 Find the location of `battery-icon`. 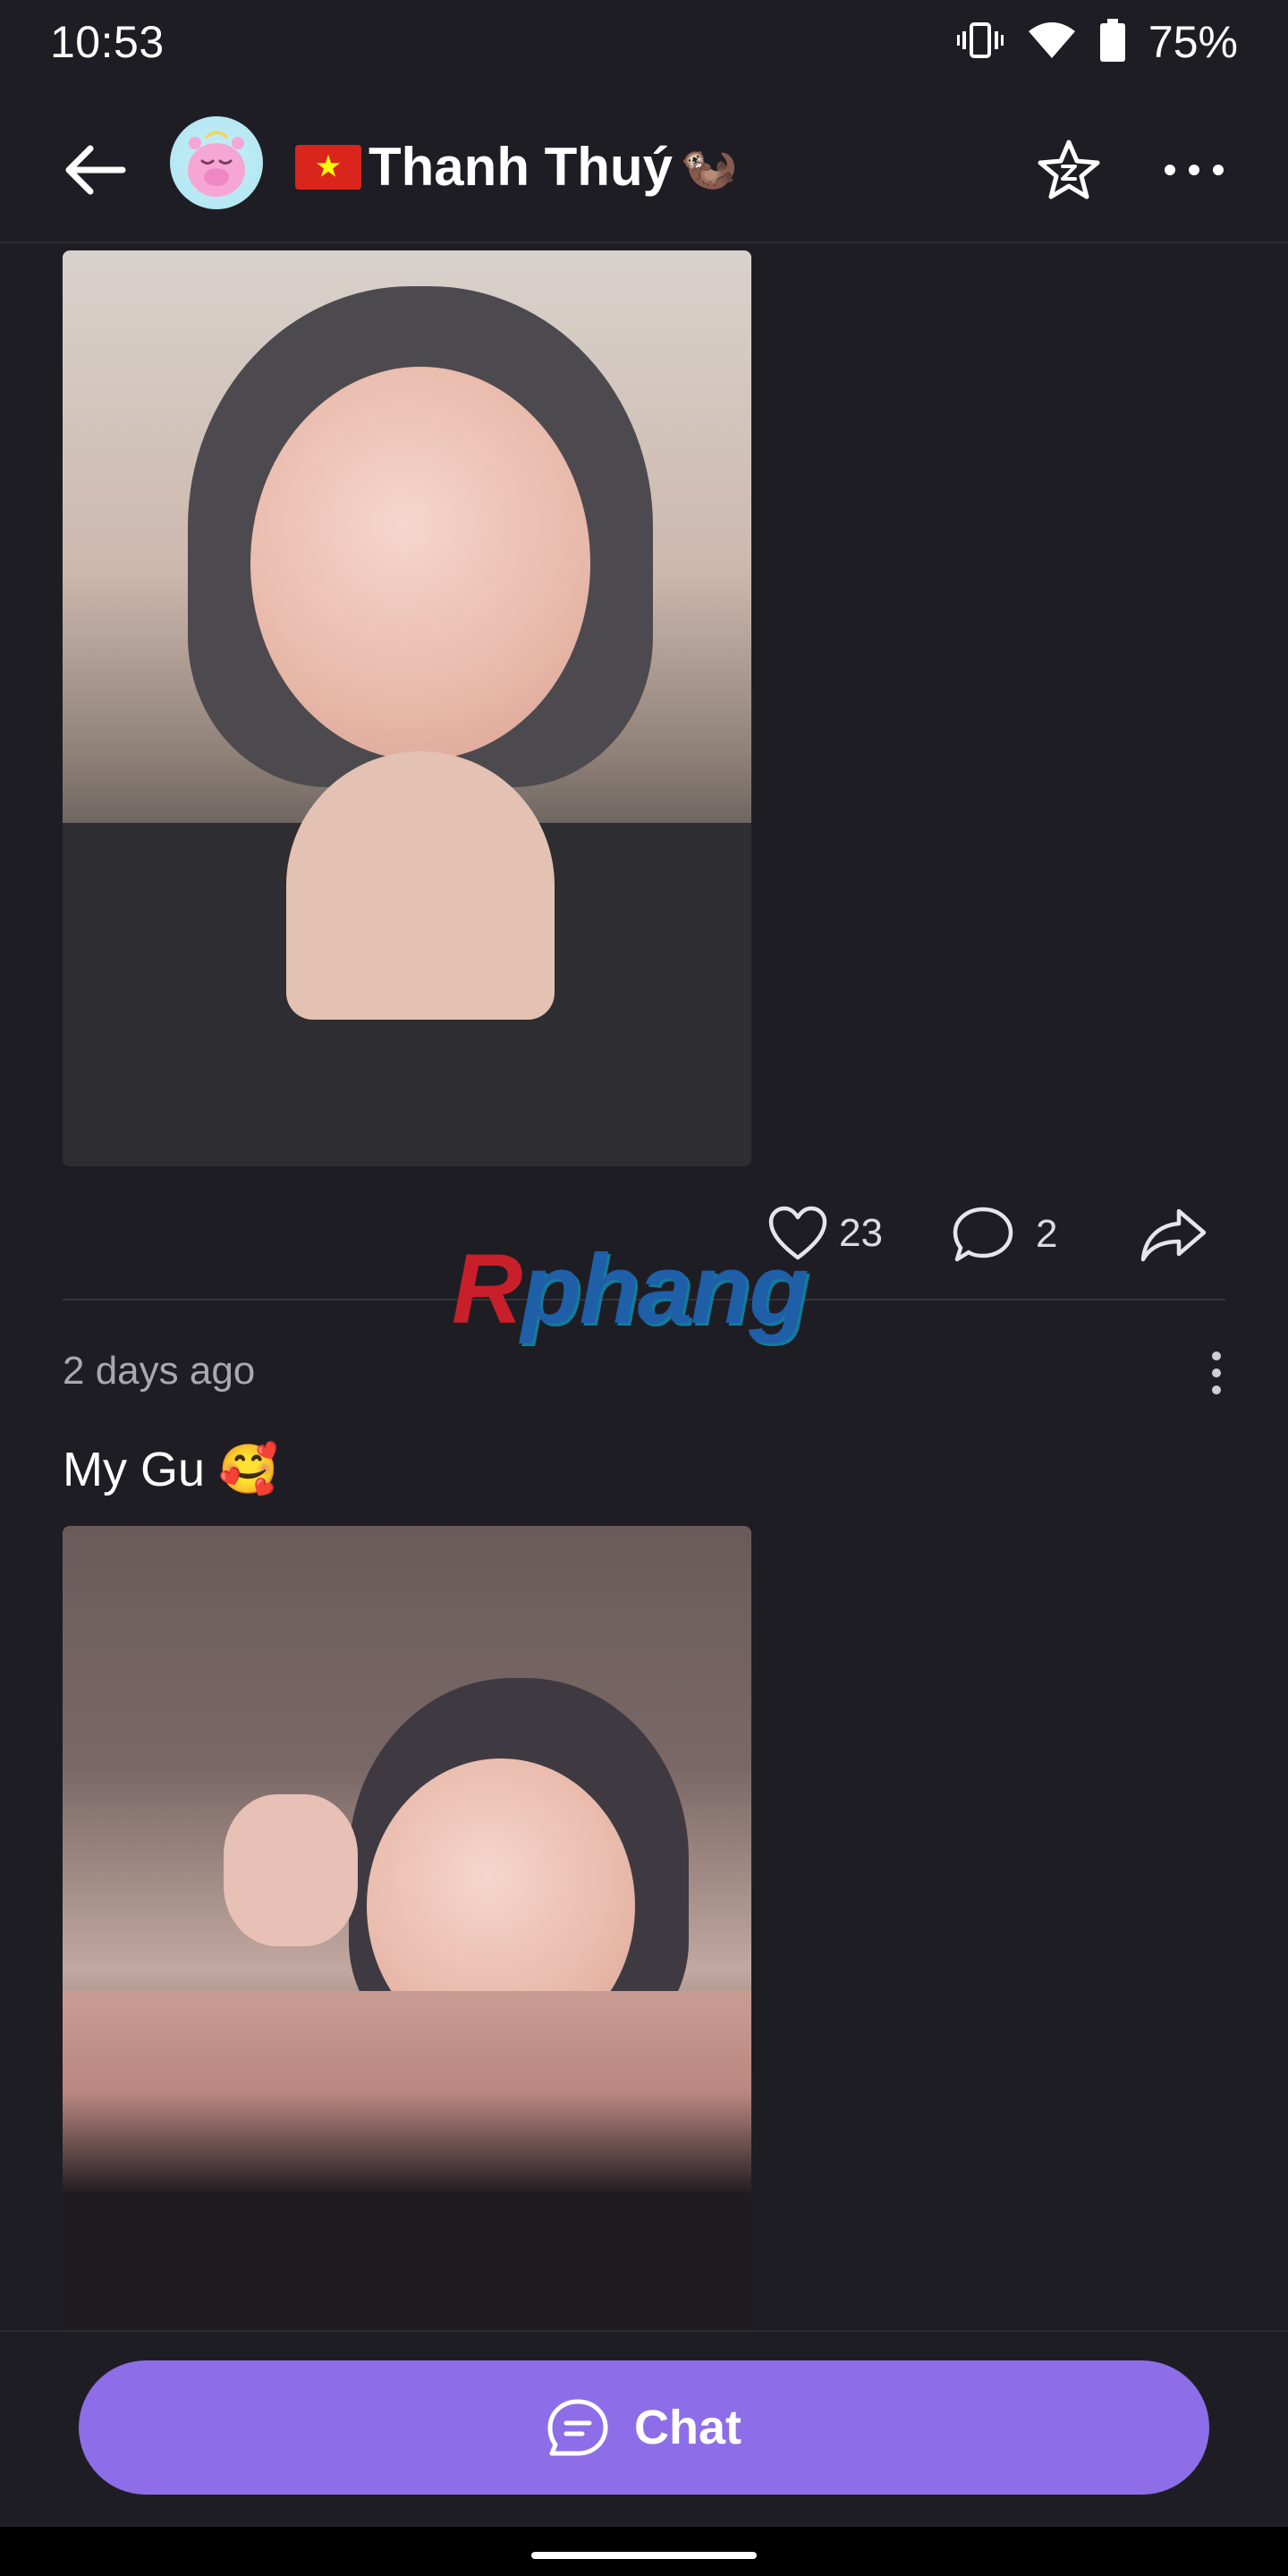

battery-icon is located at coordinates (1112, 42).